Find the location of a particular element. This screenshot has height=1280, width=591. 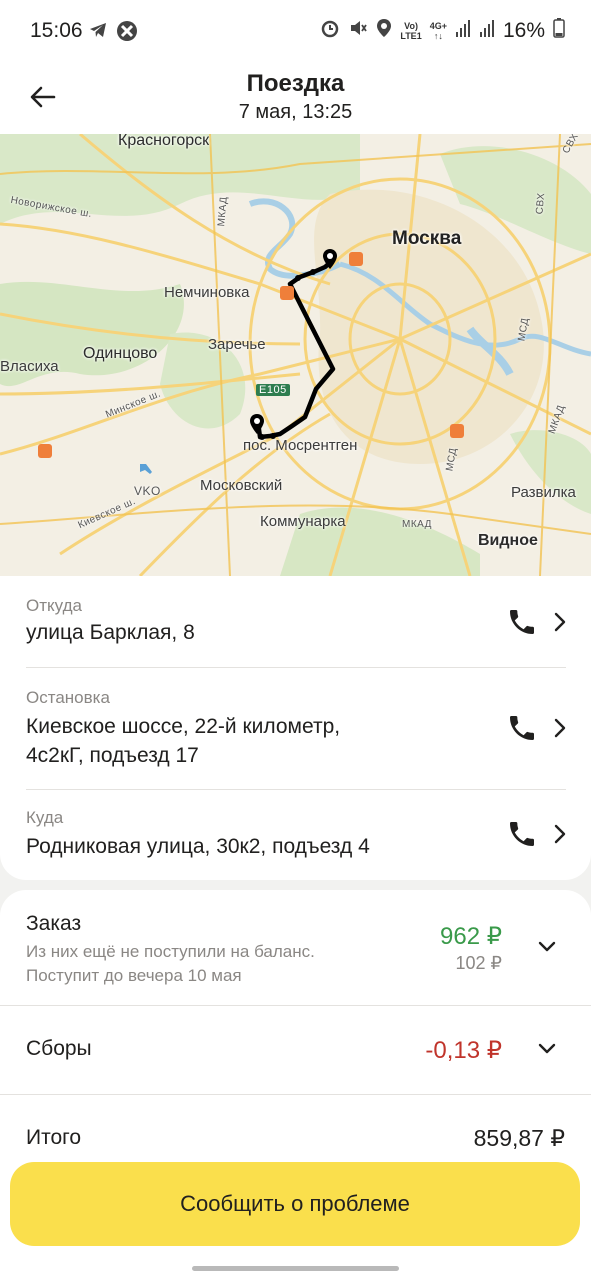

order-note-line: Из них ещё не поступили на баланс. is located at coordinates (170, 951).